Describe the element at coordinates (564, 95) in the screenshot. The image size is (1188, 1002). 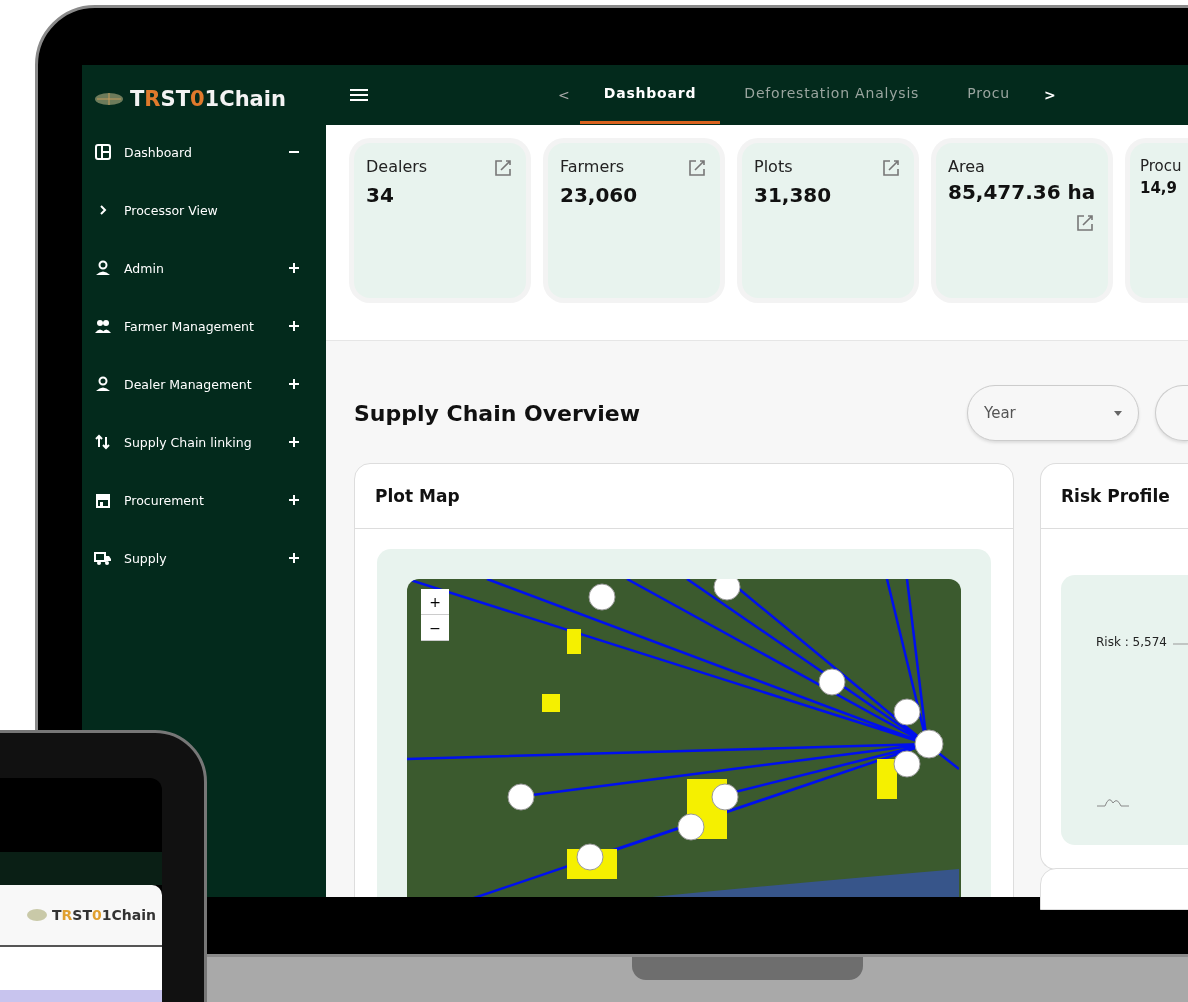
I see `previous-tab-button: <` at that location.